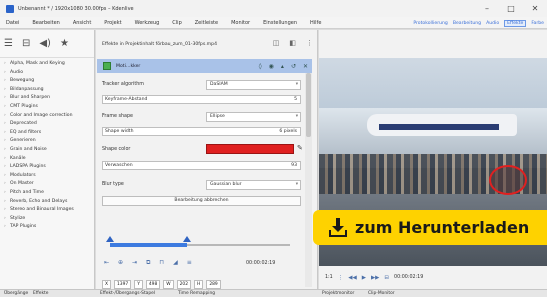 This screenshot has width=547, height=297. Describe the element at coordinates (511, 8) in the screenshot. I see `maximize-button: □` at that location.